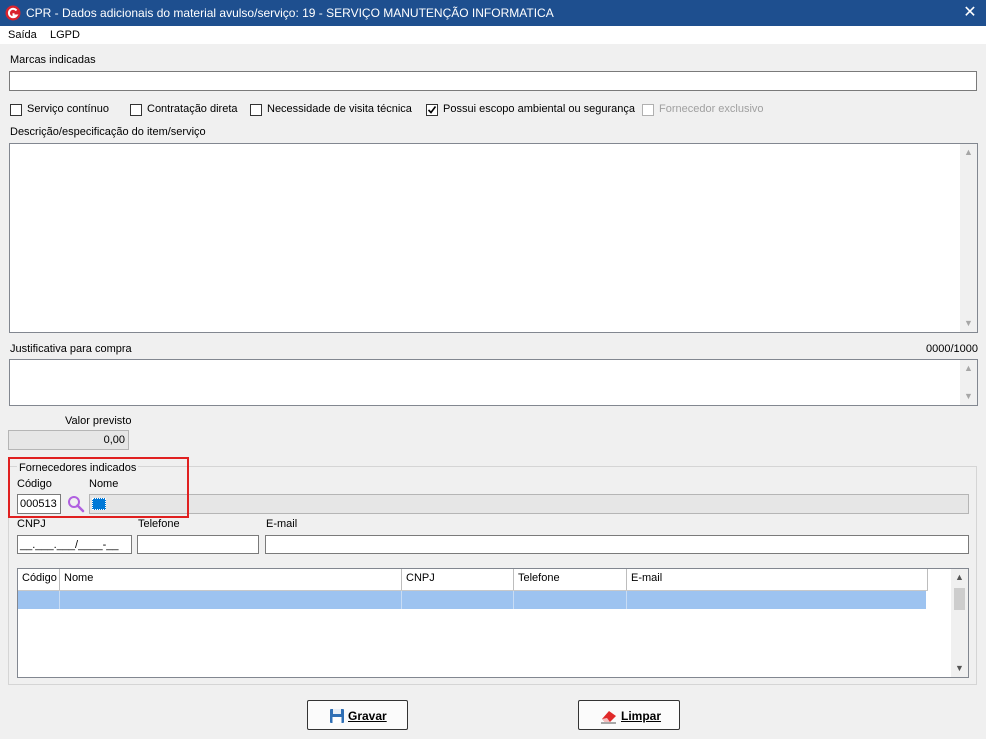 The image size is (986, 739). Describe the element at coordinates (529, 504) in the screenshot. I see `nome-field` at that location.